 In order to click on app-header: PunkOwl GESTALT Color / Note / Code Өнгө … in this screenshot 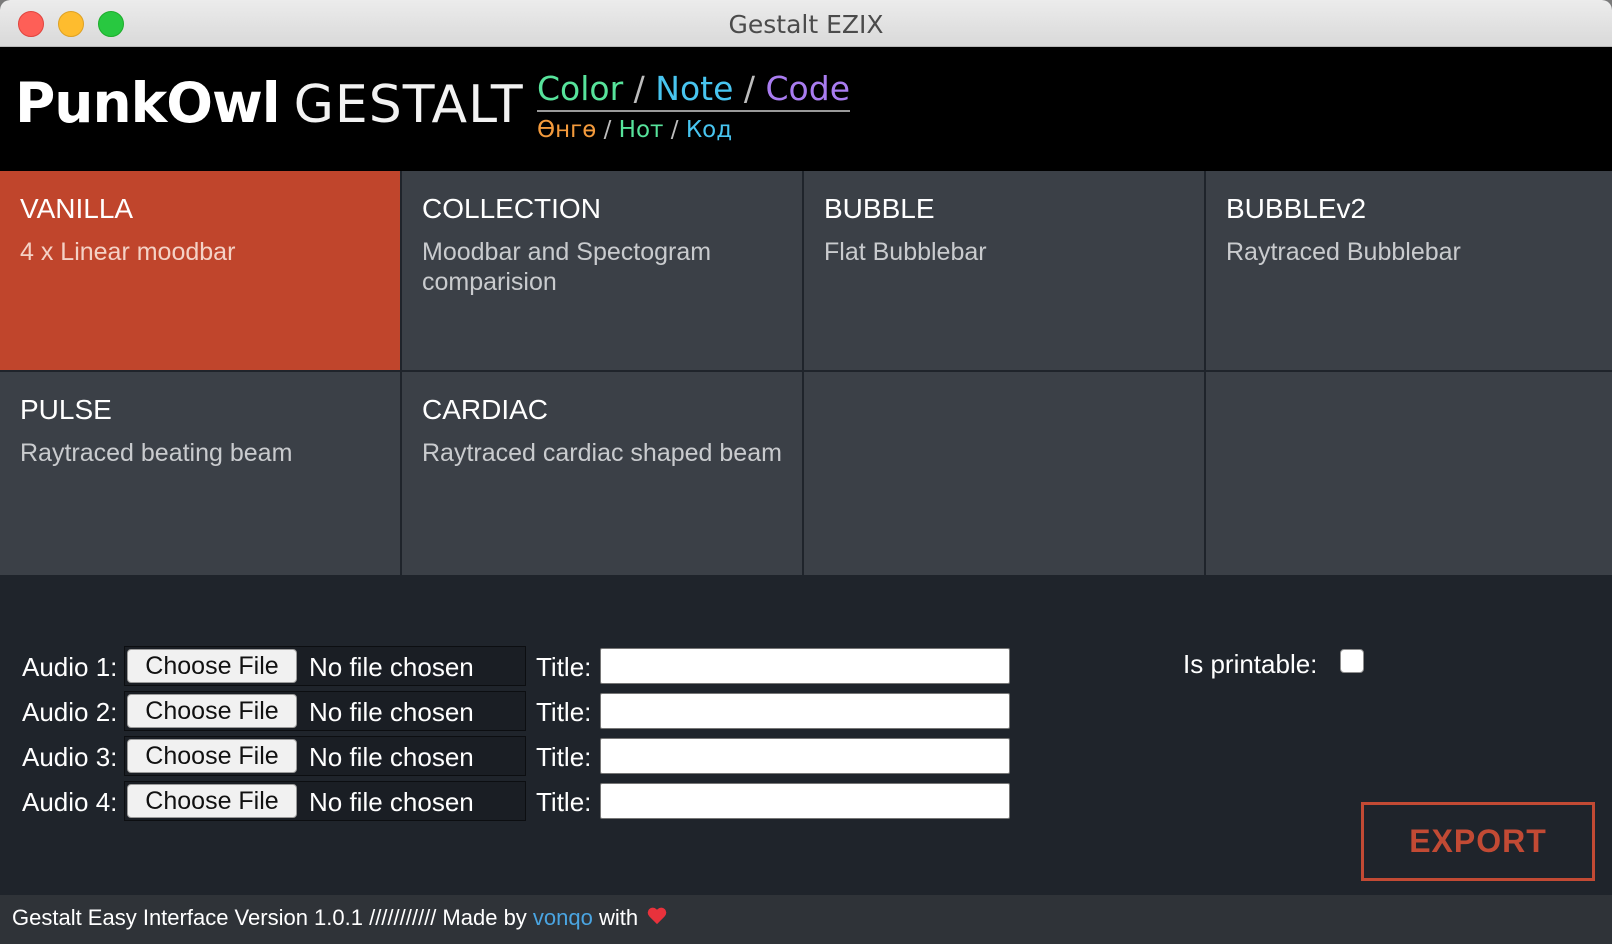, I will do `click(806, 109)`.